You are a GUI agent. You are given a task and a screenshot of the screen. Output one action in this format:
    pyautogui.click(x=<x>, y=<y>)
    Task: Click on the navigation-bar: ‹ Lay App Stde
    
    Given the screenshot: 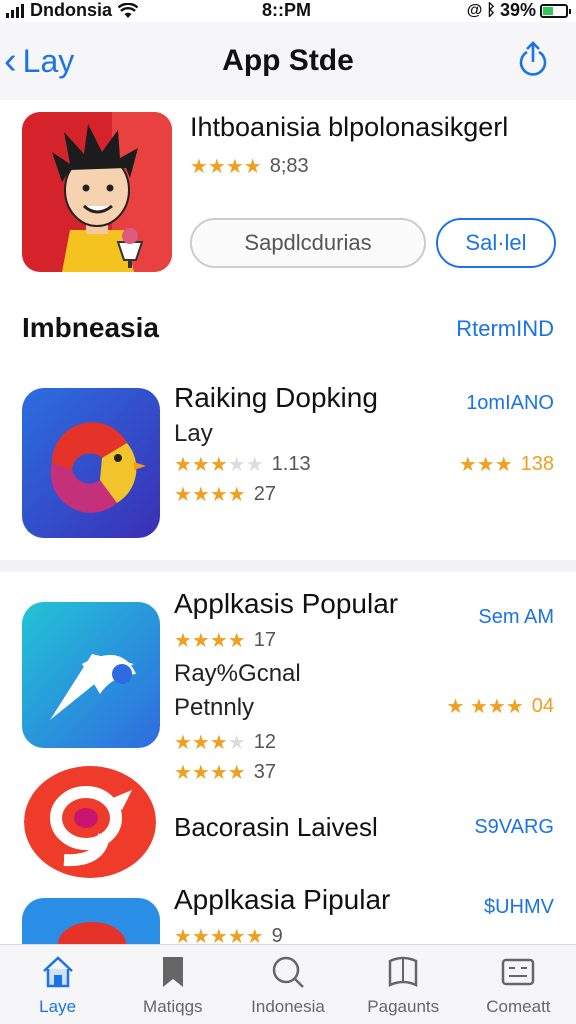 What is the action you would take?
    pyautogui.click(x=288, y=61)
    